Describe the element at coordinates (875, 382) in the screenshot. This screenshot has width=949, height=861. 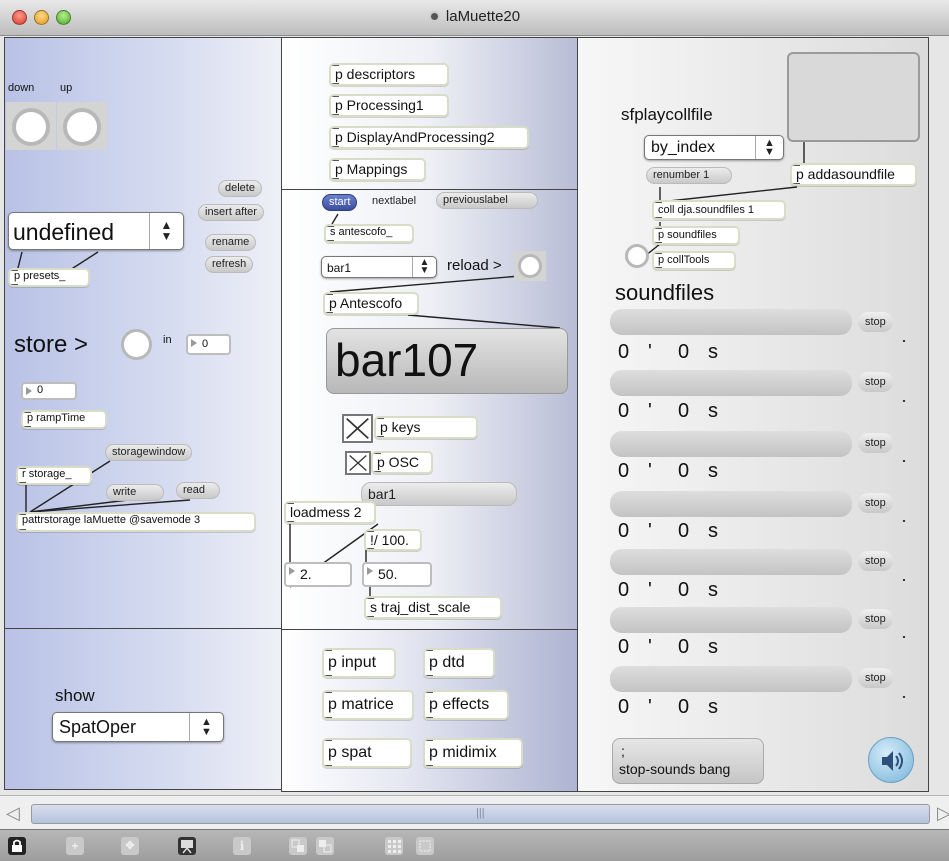
I see `stop-button-2: stop` at that location.